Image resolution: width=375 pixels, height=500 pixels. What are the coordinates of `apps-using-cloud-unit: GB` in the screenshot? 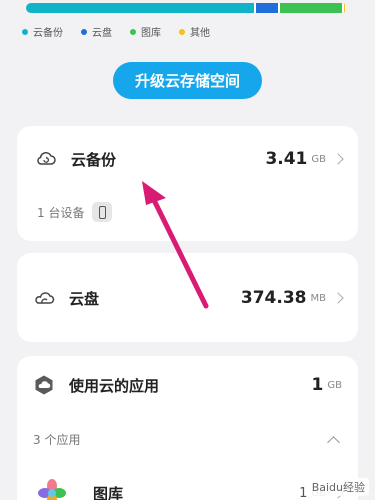 It's located at (334, 385).